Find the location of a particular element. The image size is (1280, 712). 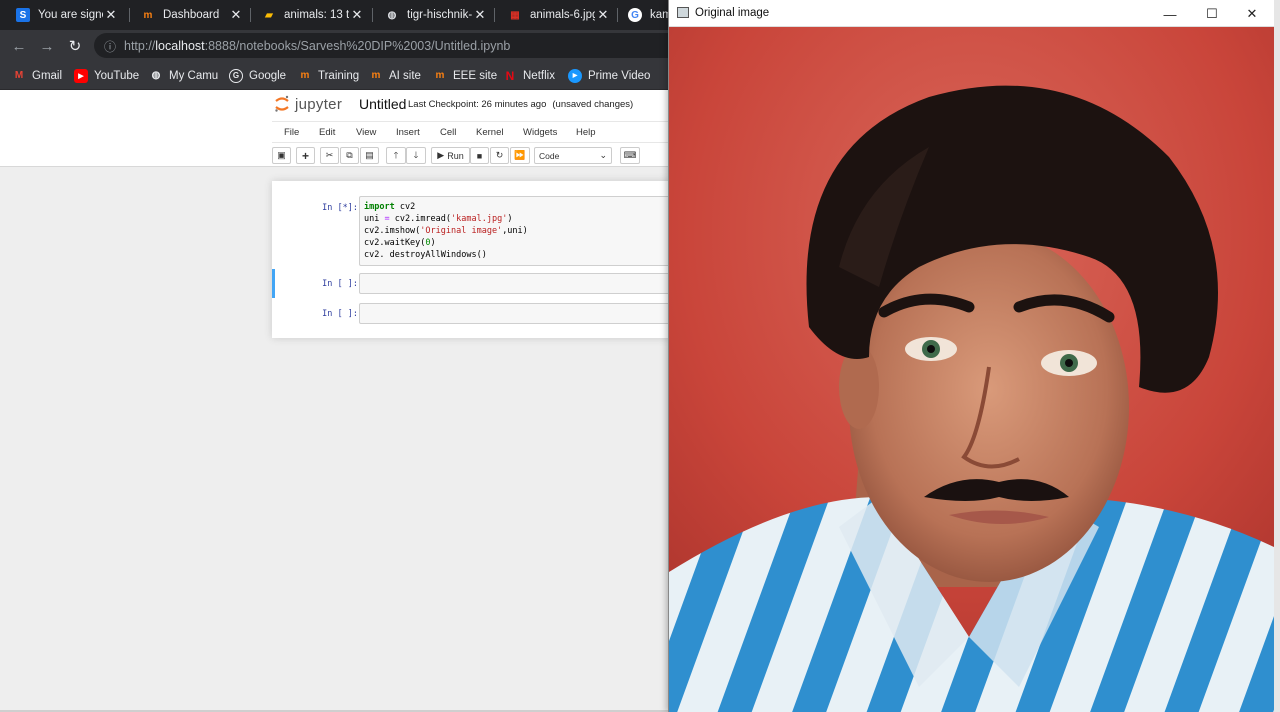

cell-type-select: Code ⌄ is located at coordinates (573, 155).